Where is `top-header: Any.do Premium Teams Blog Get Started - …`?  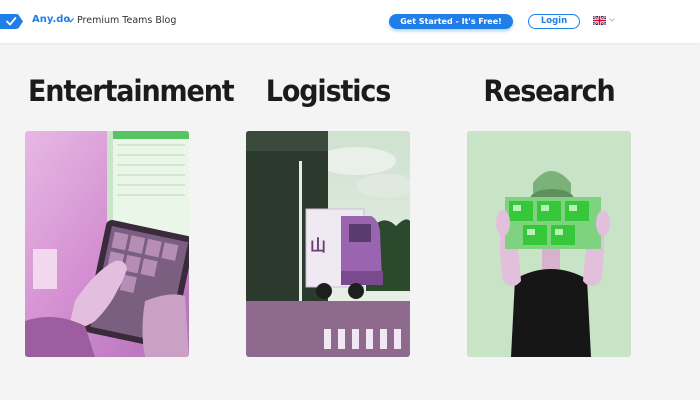 top-header: Any.do Premium Teams Blog Get Started - … is located at coordinates (350, 21).